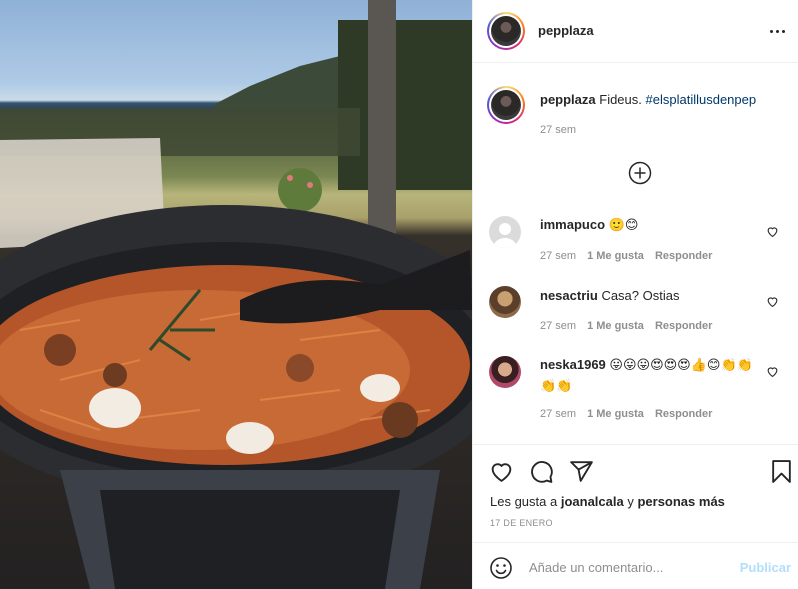 Image resolution: width=798 pixels, height=589 pixels. Describe the element at coordinates (506, 105) in the screenshot. I see `caption-author-avatar` at that location.